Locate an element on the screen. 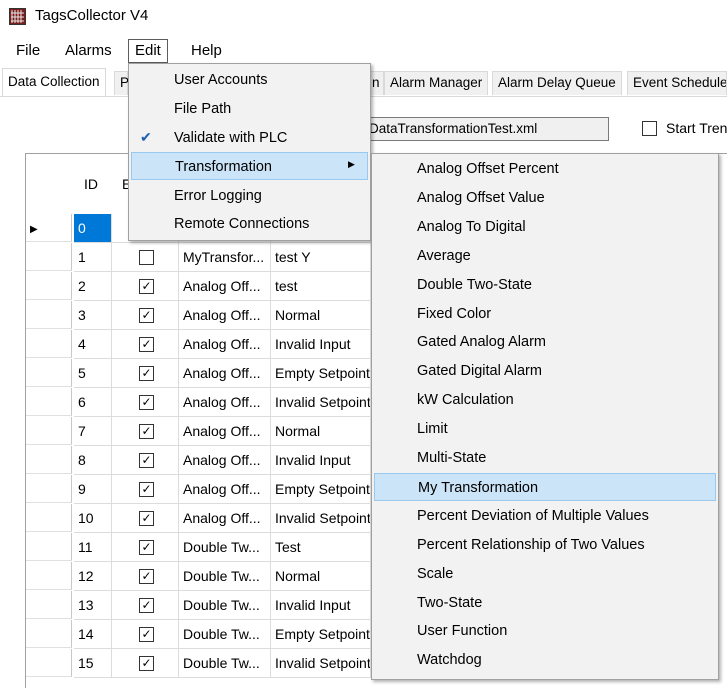  menu-item-file-path: File Path is located at coordinates (249, 109).